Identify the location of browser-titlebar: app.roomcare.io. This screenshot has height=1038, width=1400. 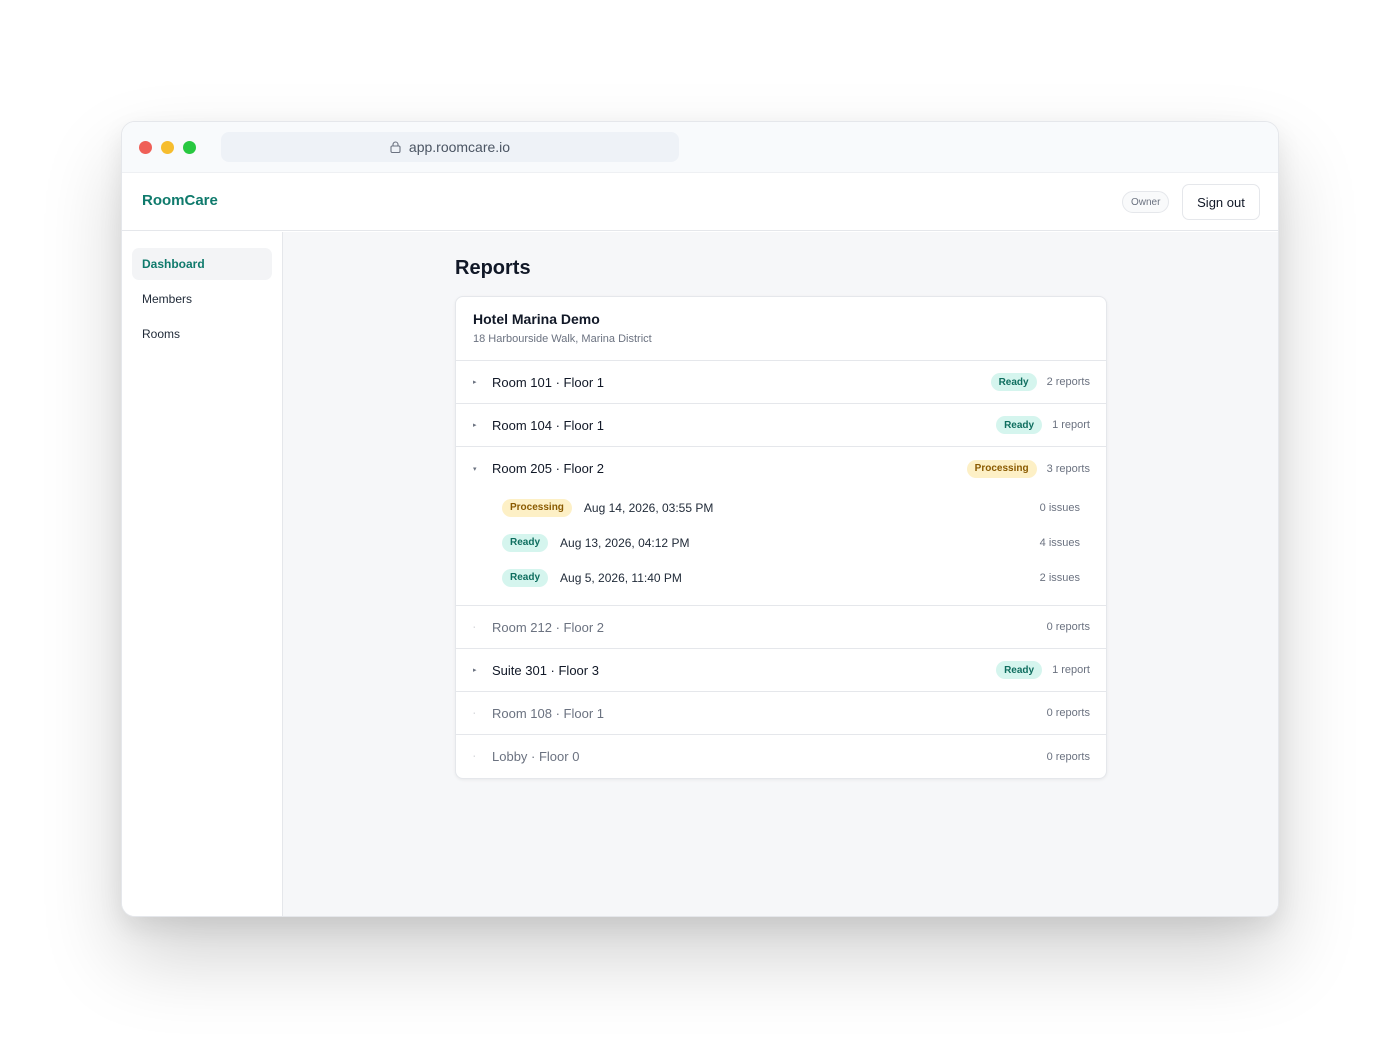
(700, 147).